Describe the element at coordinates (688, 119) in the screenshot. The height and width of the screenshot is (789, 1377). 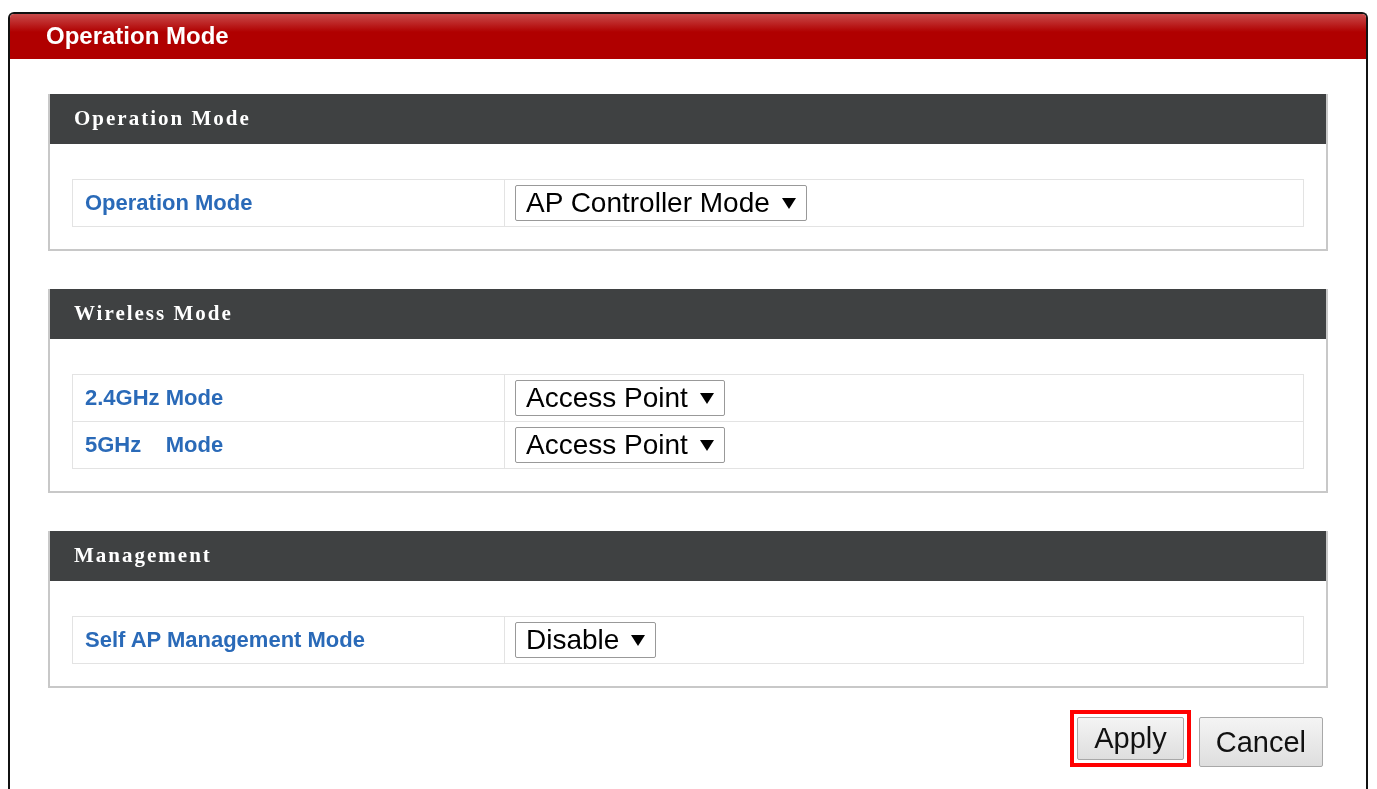
I see `section-header: Operation Mode` at that location.